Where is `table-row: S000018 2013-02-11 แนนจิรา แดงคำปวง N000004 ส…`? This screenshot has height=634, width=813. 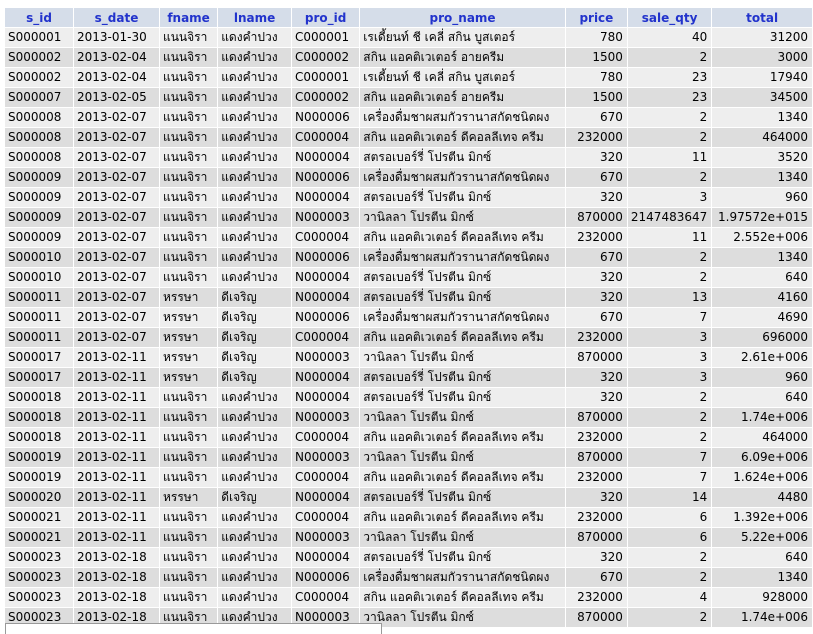 table-row: S000018 2013-02-11 แนนจิรา แดงคำปวง N000004 ส… is located at coordinates (409, 397).